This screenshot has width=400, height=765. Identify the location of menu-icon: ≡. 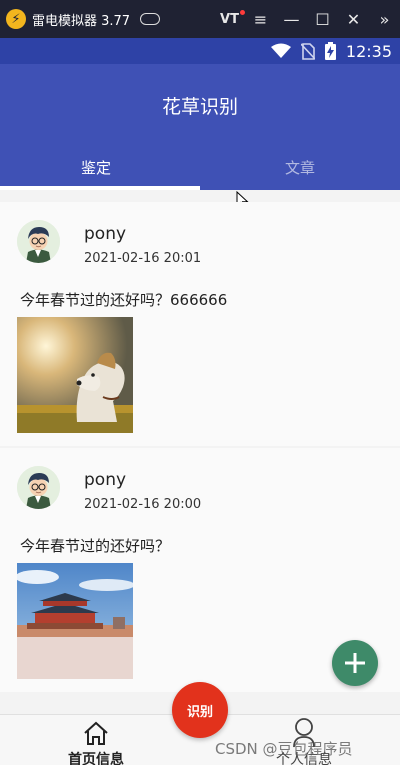
(260, 19).